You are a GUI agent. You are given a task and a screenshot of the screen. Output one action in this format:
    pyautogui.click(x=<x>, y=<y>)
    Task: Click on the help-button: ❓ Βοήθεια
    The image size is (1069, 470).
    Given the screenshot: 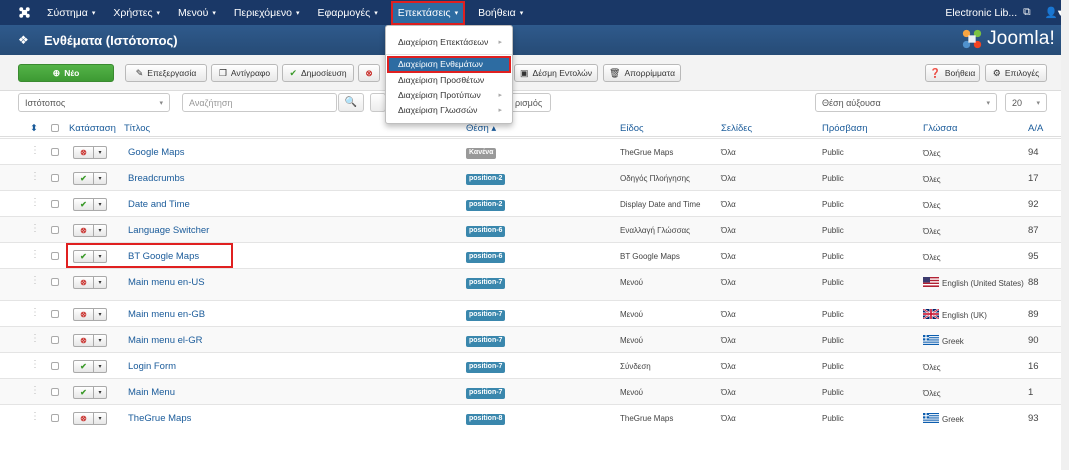 What is the action you would take?
    pyautogui.click(x=952, y=73)
    